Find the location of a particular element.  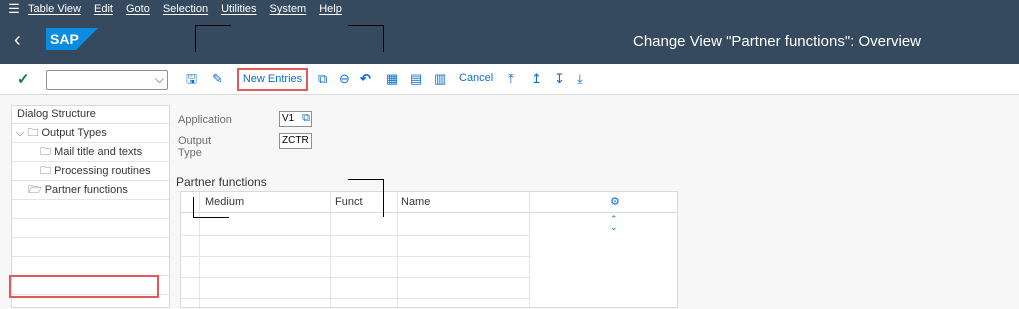

output-type-value: ZCTR is located at coordinates (295, 140).